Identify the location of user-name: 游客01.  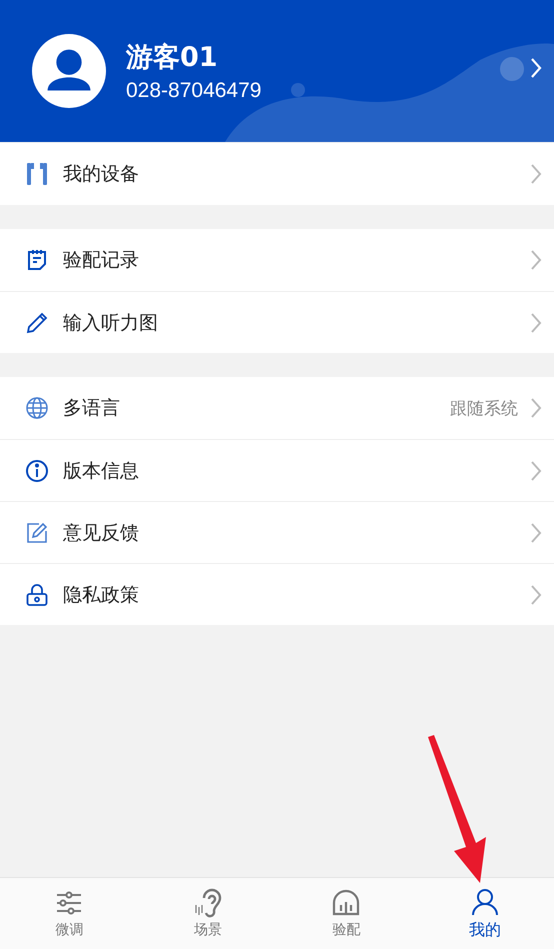
(172, 58).